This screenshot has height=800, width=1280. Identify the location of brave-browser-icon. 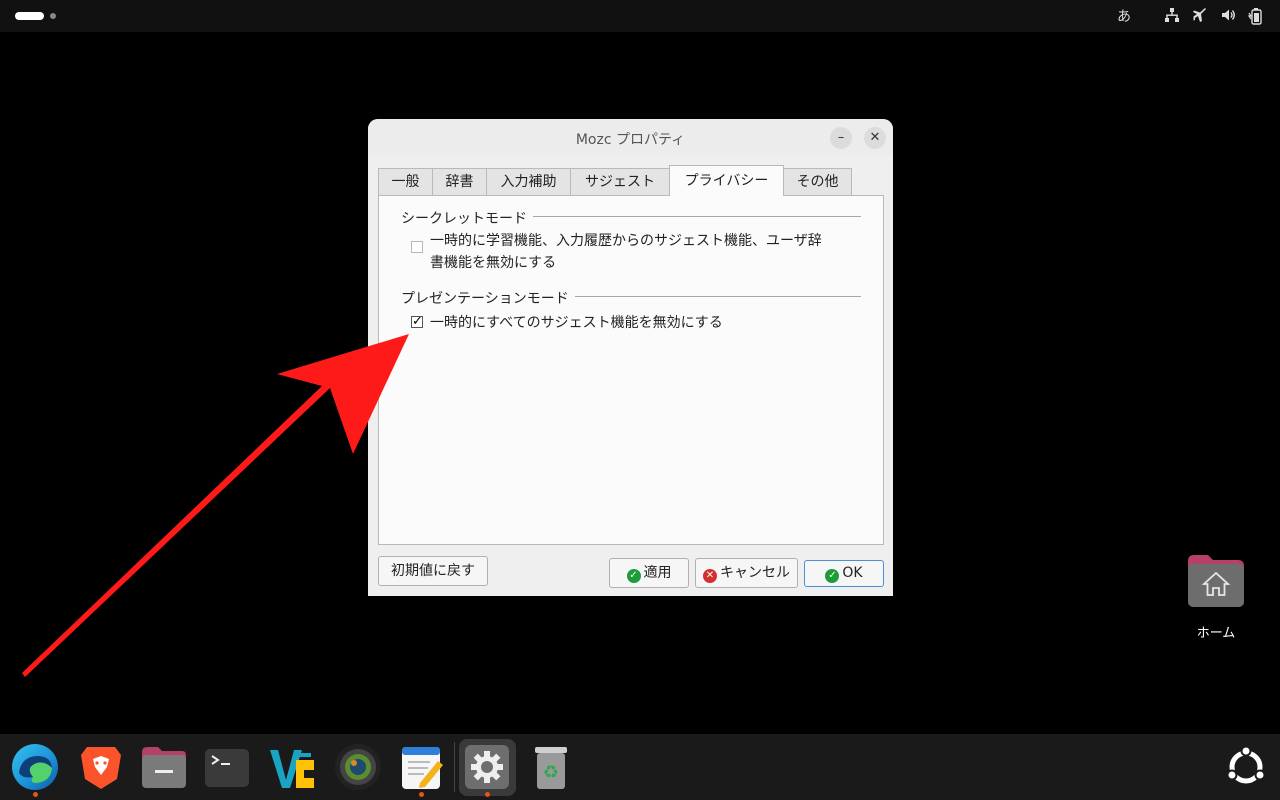
(101, 767).